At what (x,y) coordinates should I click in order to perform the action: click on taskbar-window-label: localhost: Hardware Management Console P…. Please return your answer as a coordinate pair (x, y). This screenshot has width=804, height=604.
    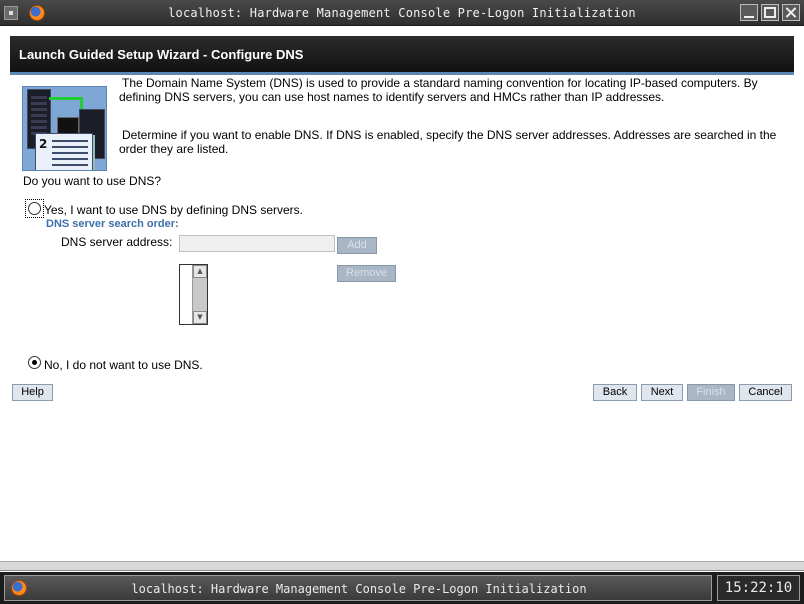
    Looking at the image, I should click on (359, 589).